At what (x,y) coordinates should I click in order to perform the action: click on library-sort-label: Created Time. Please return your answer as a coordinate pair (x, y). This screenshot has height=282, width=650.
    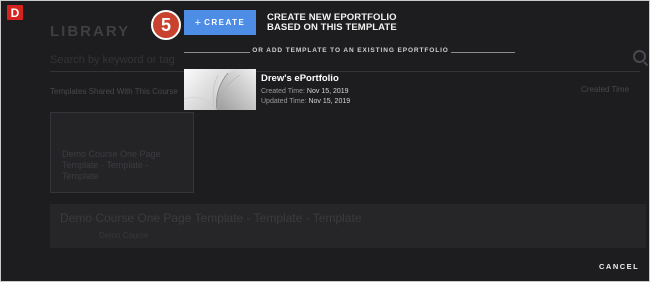
    Looking at the image, I should click on (605, 89).